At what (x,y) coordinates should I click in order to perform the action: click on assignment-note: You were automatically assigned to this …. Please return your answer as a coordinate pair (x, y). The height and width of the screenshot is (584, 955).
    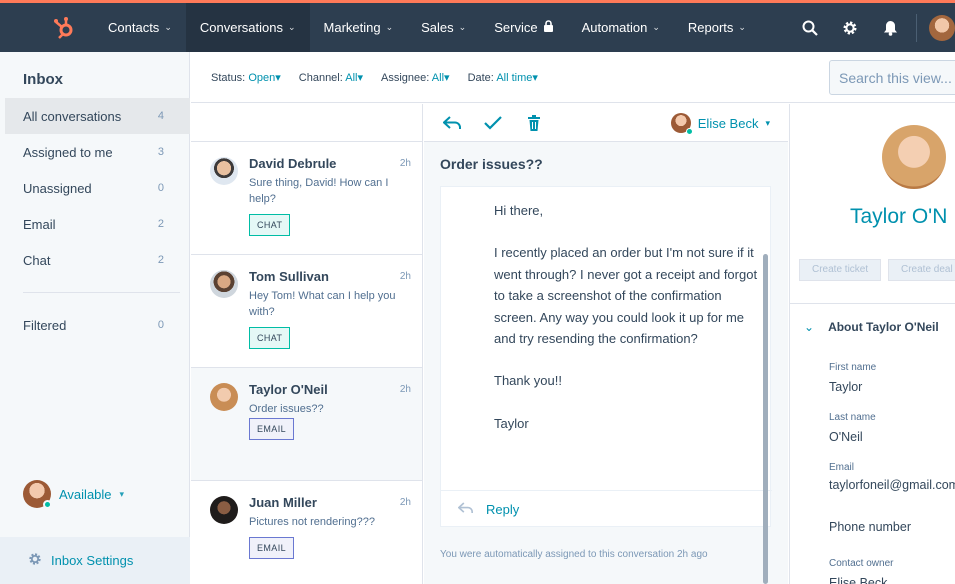
    Looking at the image, I should click on (574, 554).